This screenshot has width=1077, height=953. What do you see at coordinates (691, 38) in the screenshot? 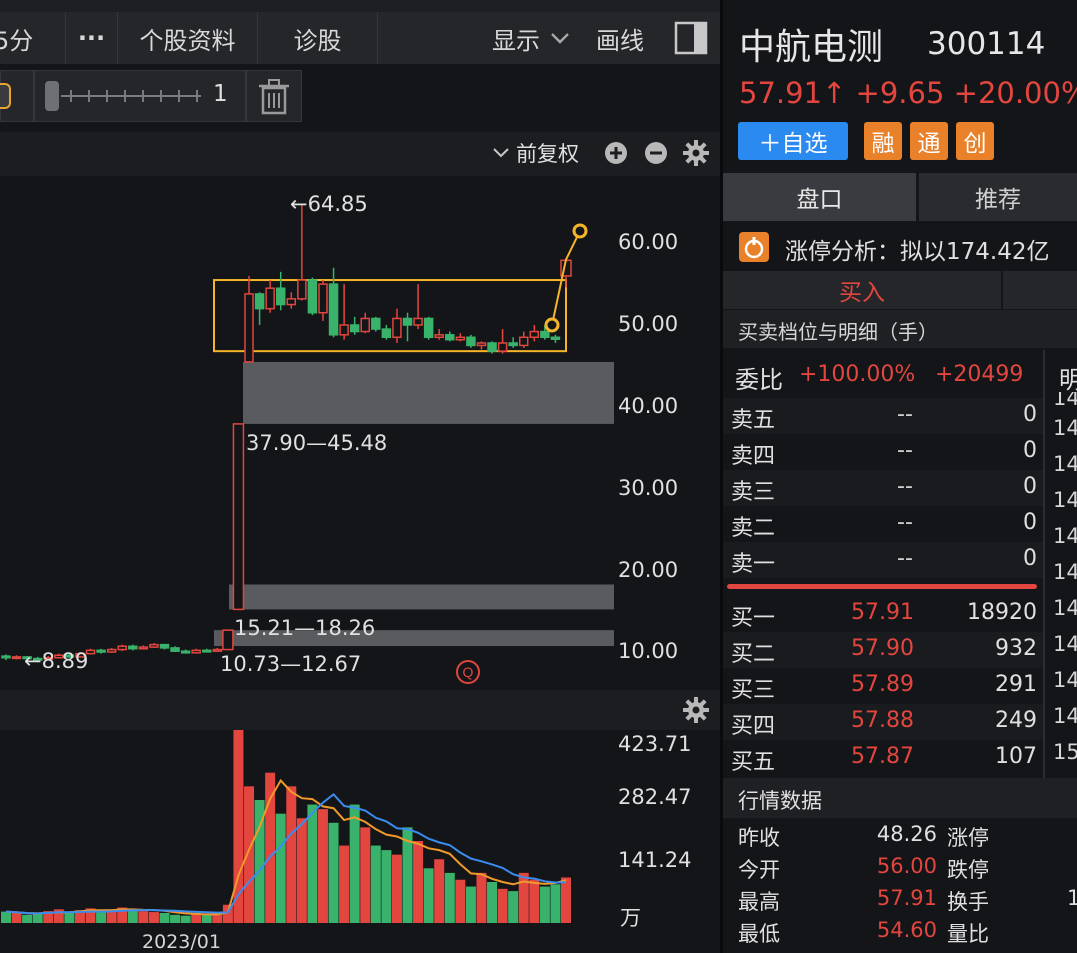
I see `sidebar-toggle-icon` at bounding box center [691, 38].